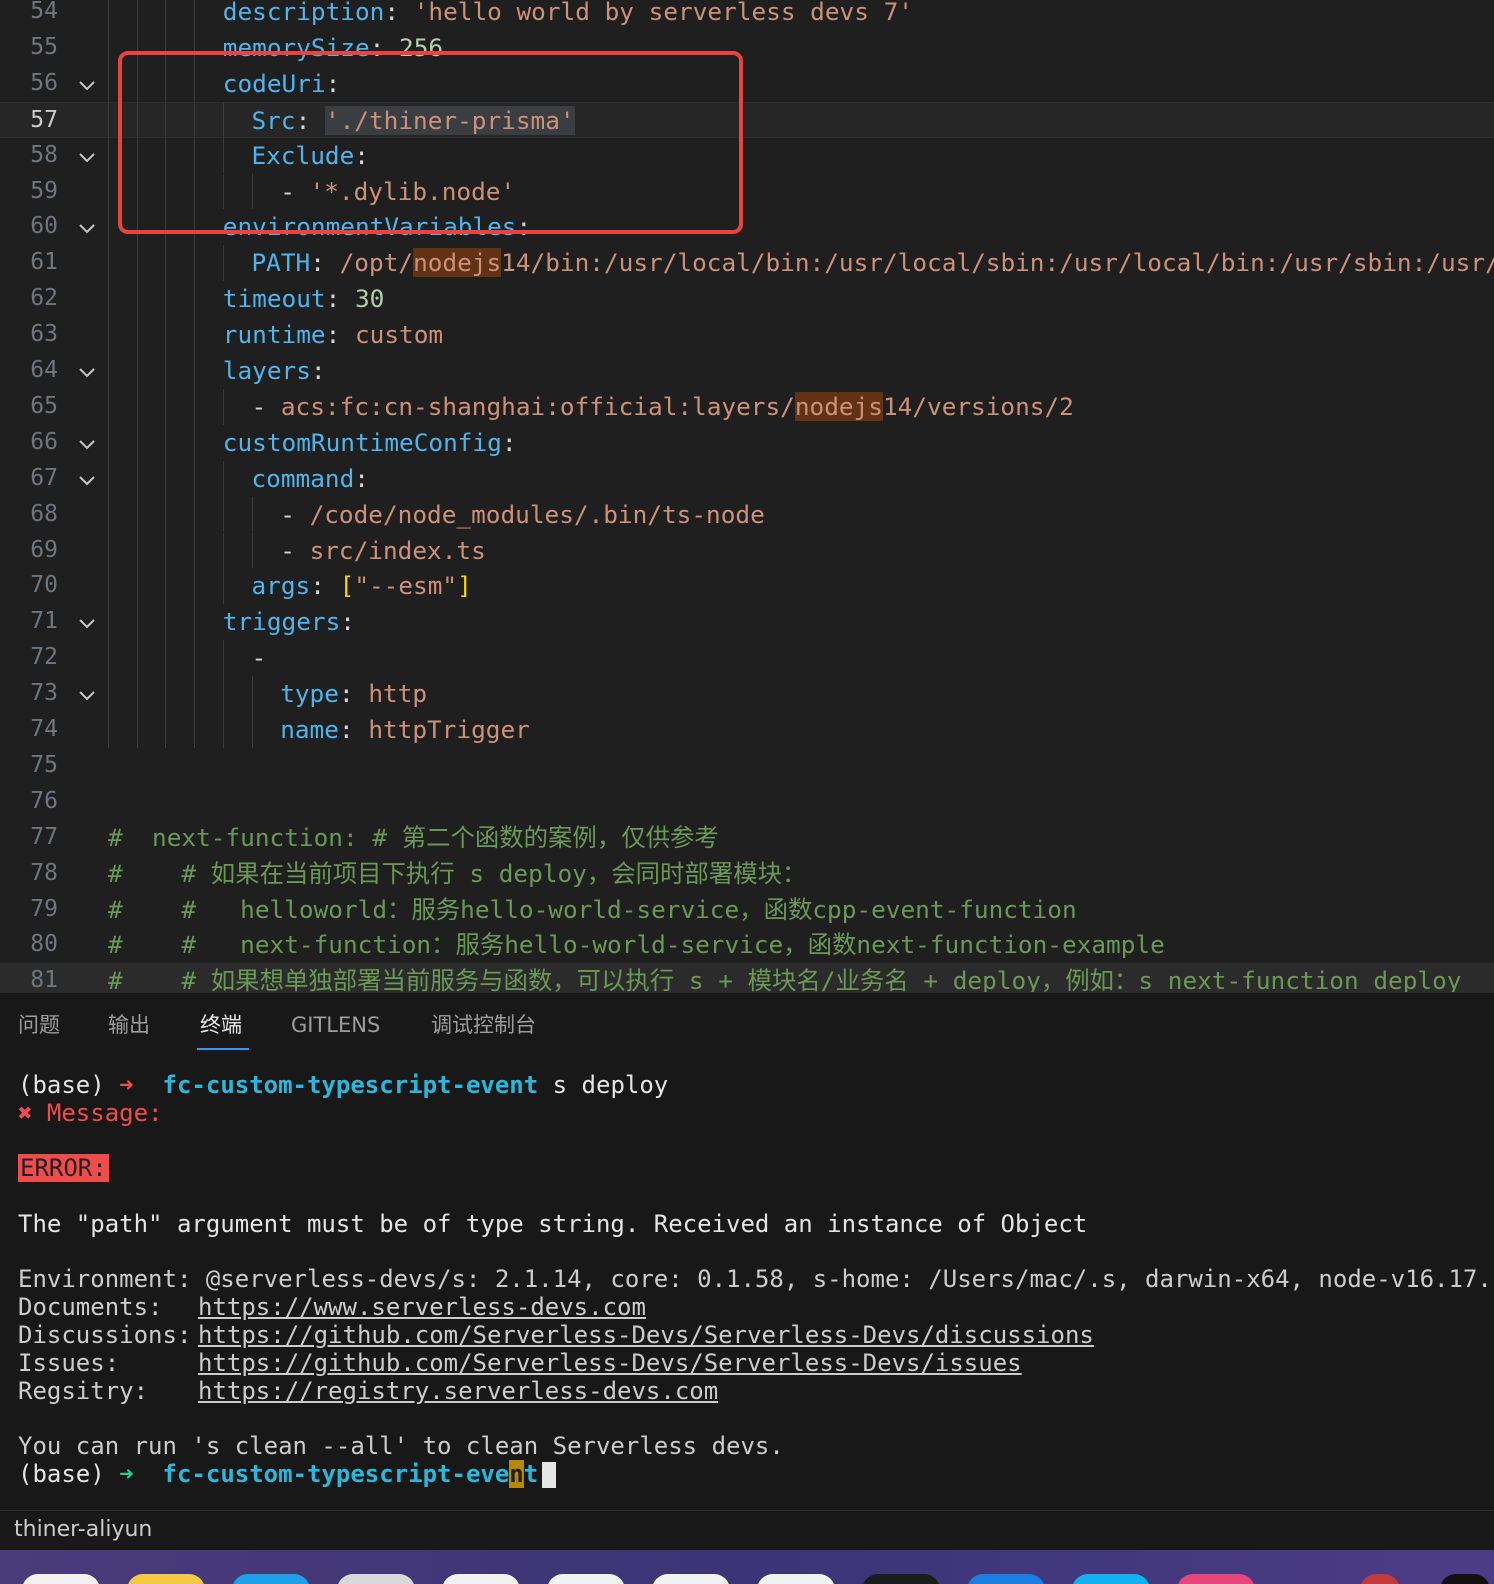 The image size is (1494, 1584). Describe the element at coordinates (44, 693) in the screenshot. I see `line-number: 73` at that location.